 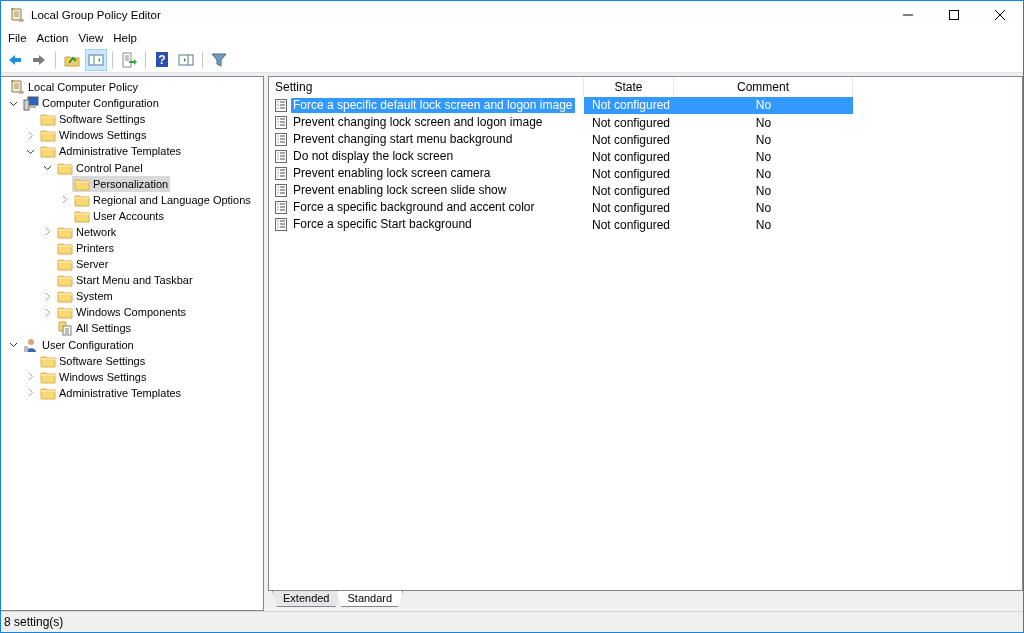 What do you see at coordinates (17, 87) in the screenshot?
I see `scroll-icon` at bounding box center [17, 87].